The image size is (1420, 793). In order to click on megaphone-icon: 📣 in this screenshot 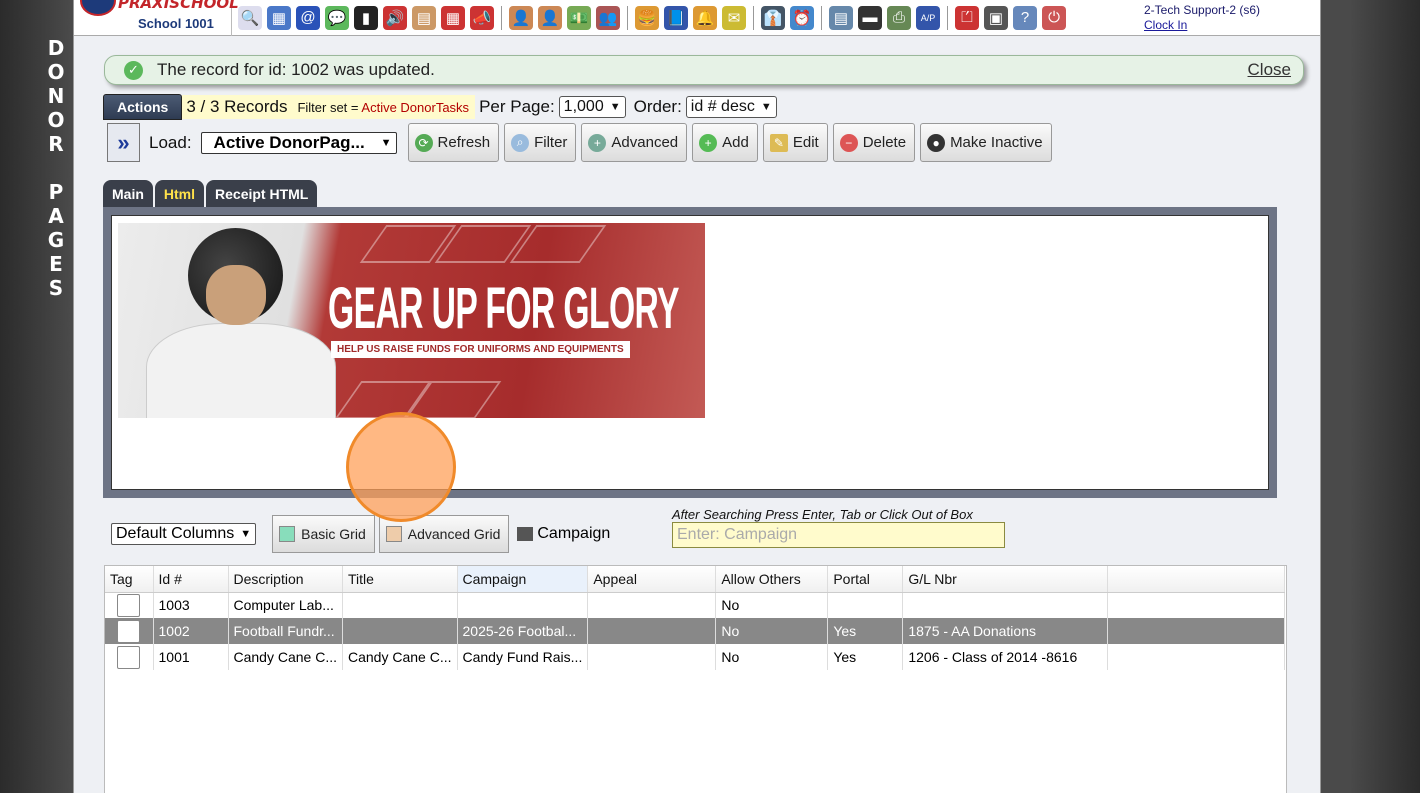, I will do `click(482, 17)`.